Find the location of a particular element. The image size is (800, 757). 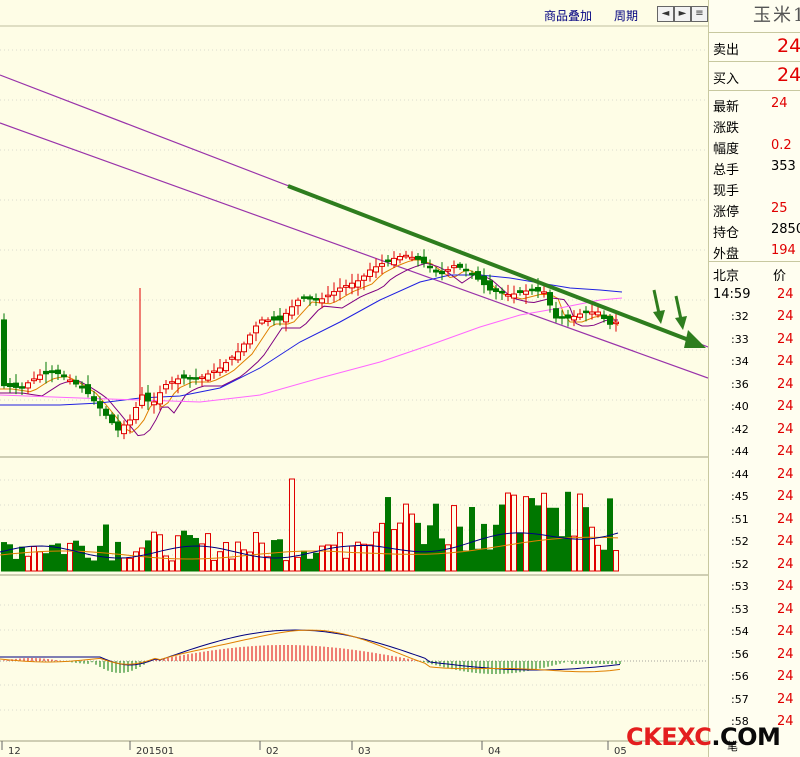

x-tick-label: 12 is located at coordinates (14, 751).